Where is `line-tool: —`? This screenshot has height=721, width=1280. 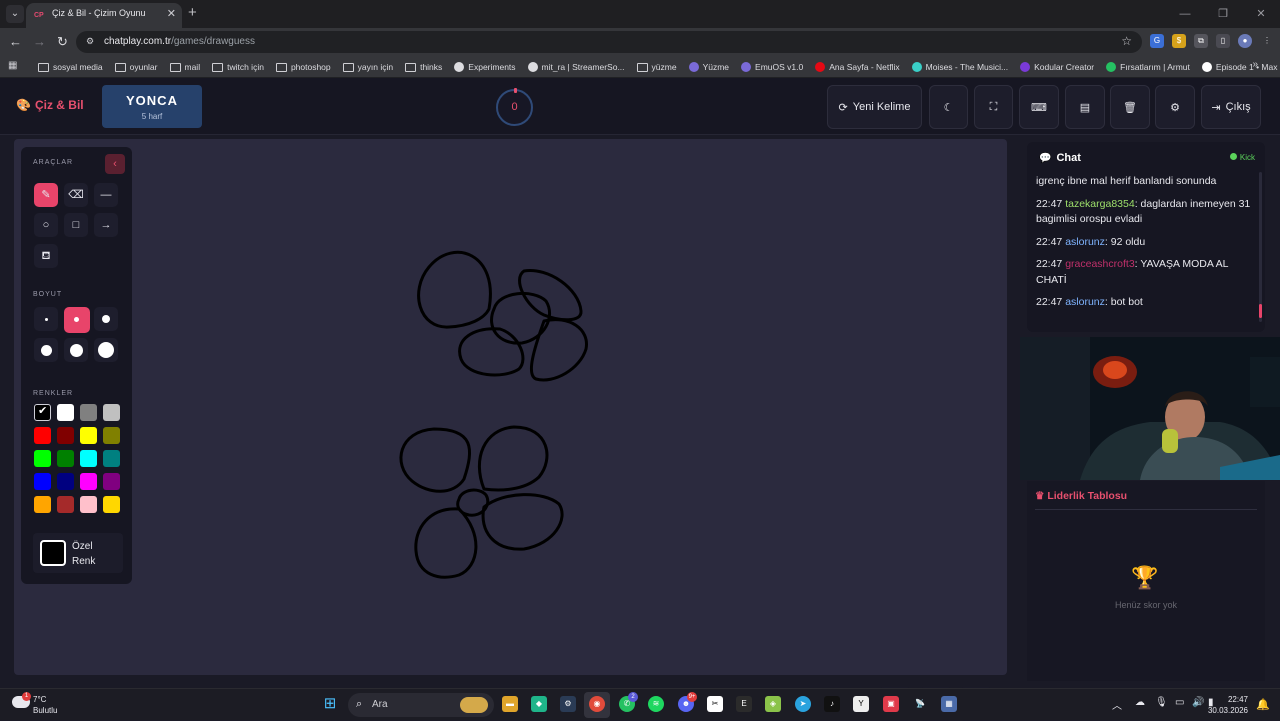
line-tool: — is located at coordinates (106, 195).